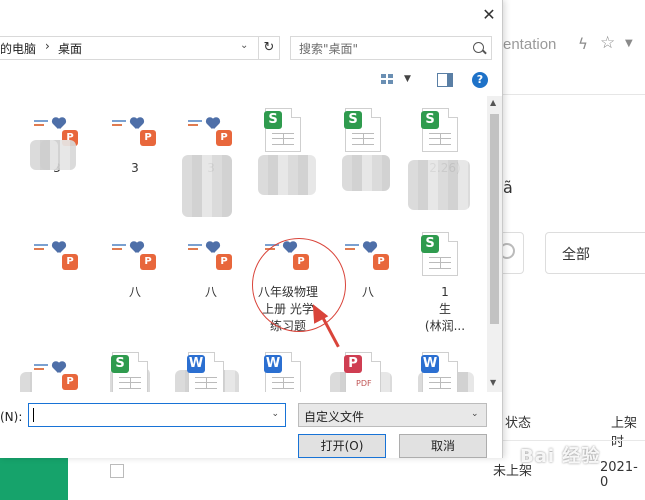 The height and width of the screenshot is (500, 645). What do you see at coordinates (342, 446) in the screenshot?
I see `open-button: 打开(O)` at bounding box center [342, 446].